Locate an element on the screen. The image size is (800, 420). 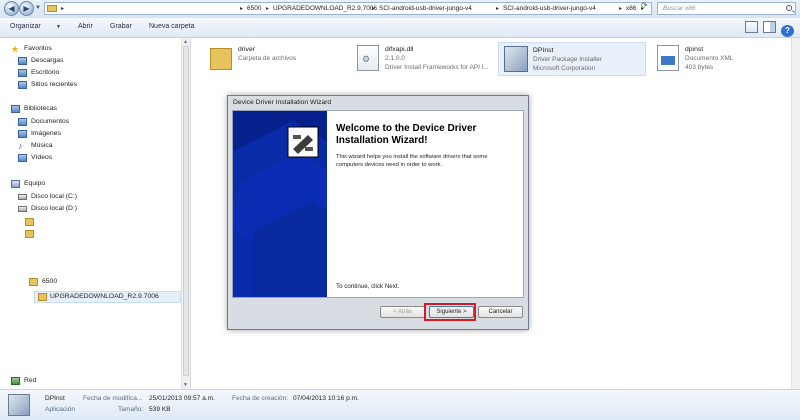
chevron-down-icon: ▼ is located at coordinates (58, 27).